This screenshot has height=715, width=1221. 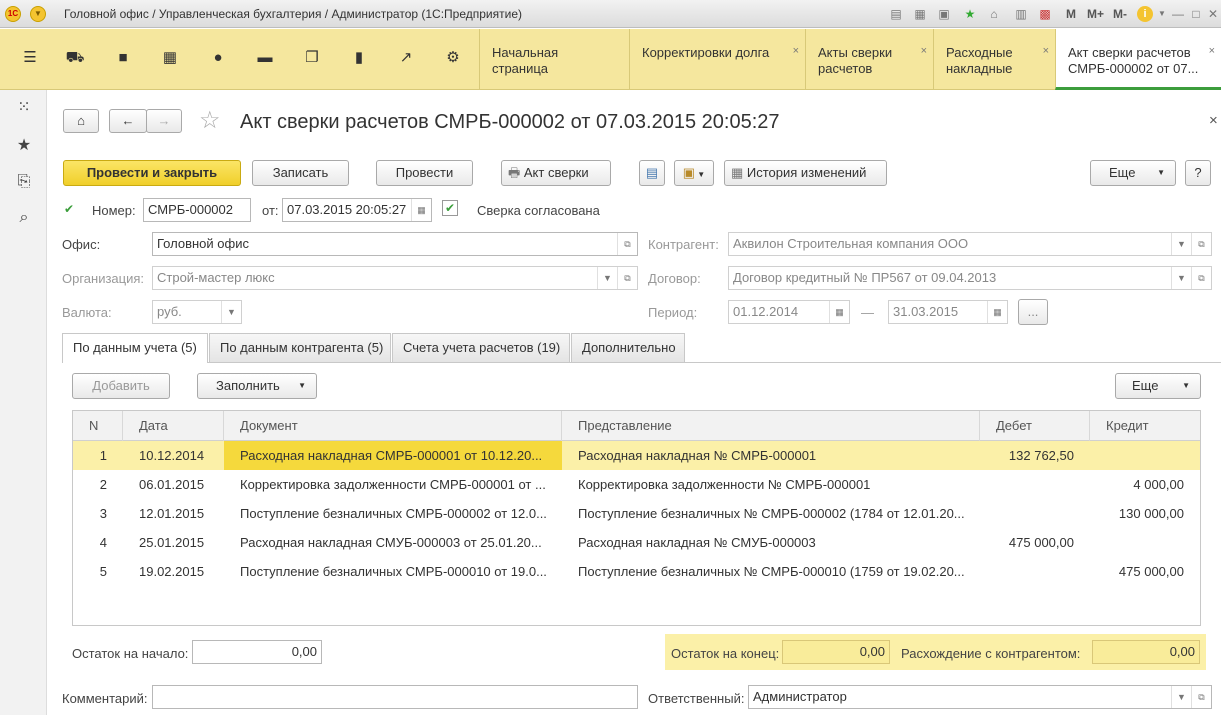 I want to click on print-icon: ▤, so click(x=896, y=14).